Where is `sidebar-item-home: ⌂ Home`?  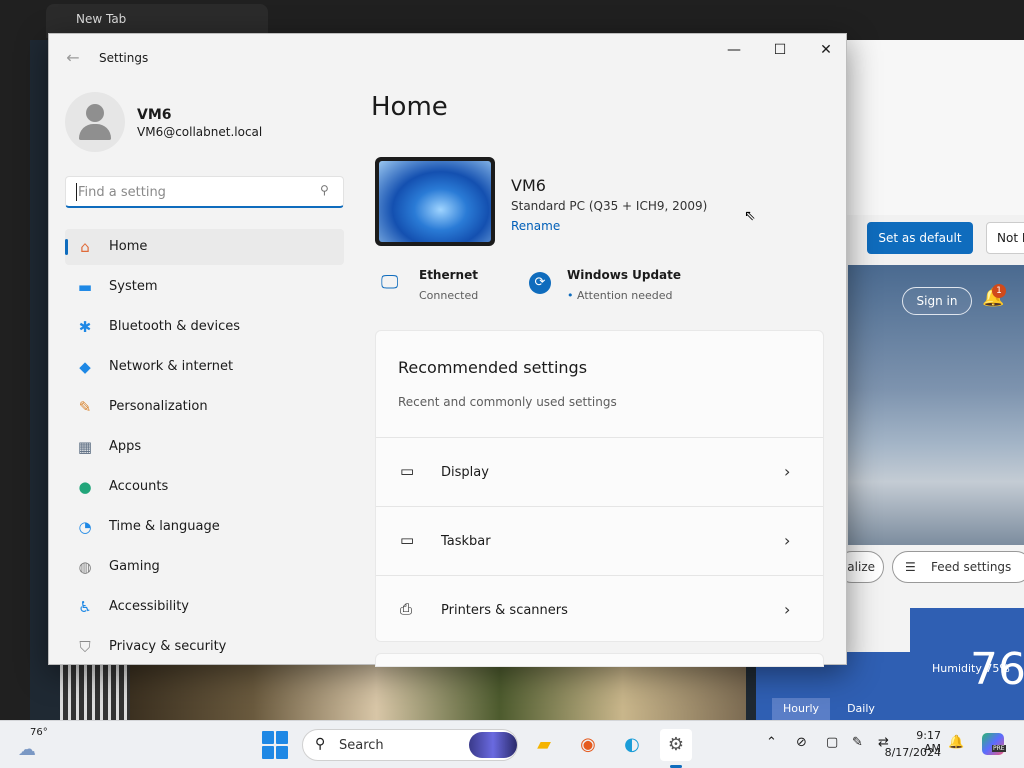
sidebar-item-home: ⌂ Home is located at coordinates (204, 247).